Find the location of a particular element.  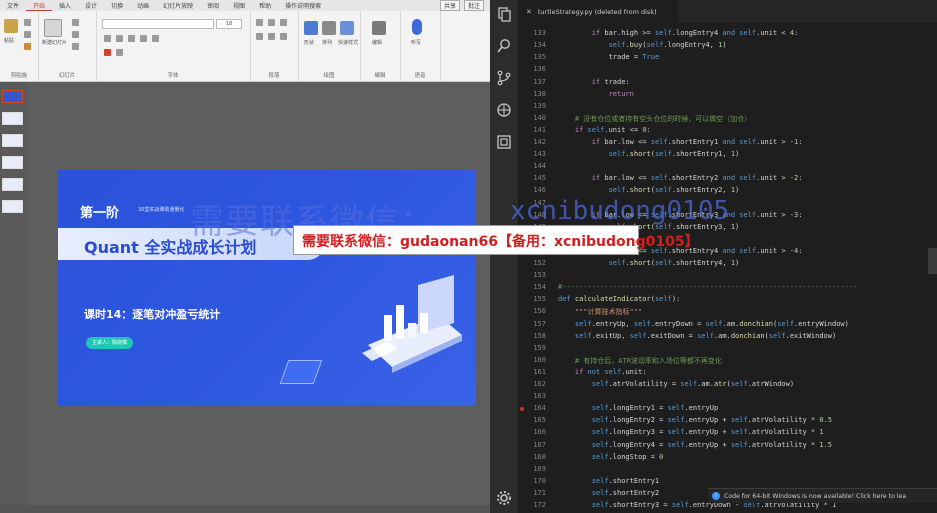

share-button: 共享 is located at coordinates (449, 5).